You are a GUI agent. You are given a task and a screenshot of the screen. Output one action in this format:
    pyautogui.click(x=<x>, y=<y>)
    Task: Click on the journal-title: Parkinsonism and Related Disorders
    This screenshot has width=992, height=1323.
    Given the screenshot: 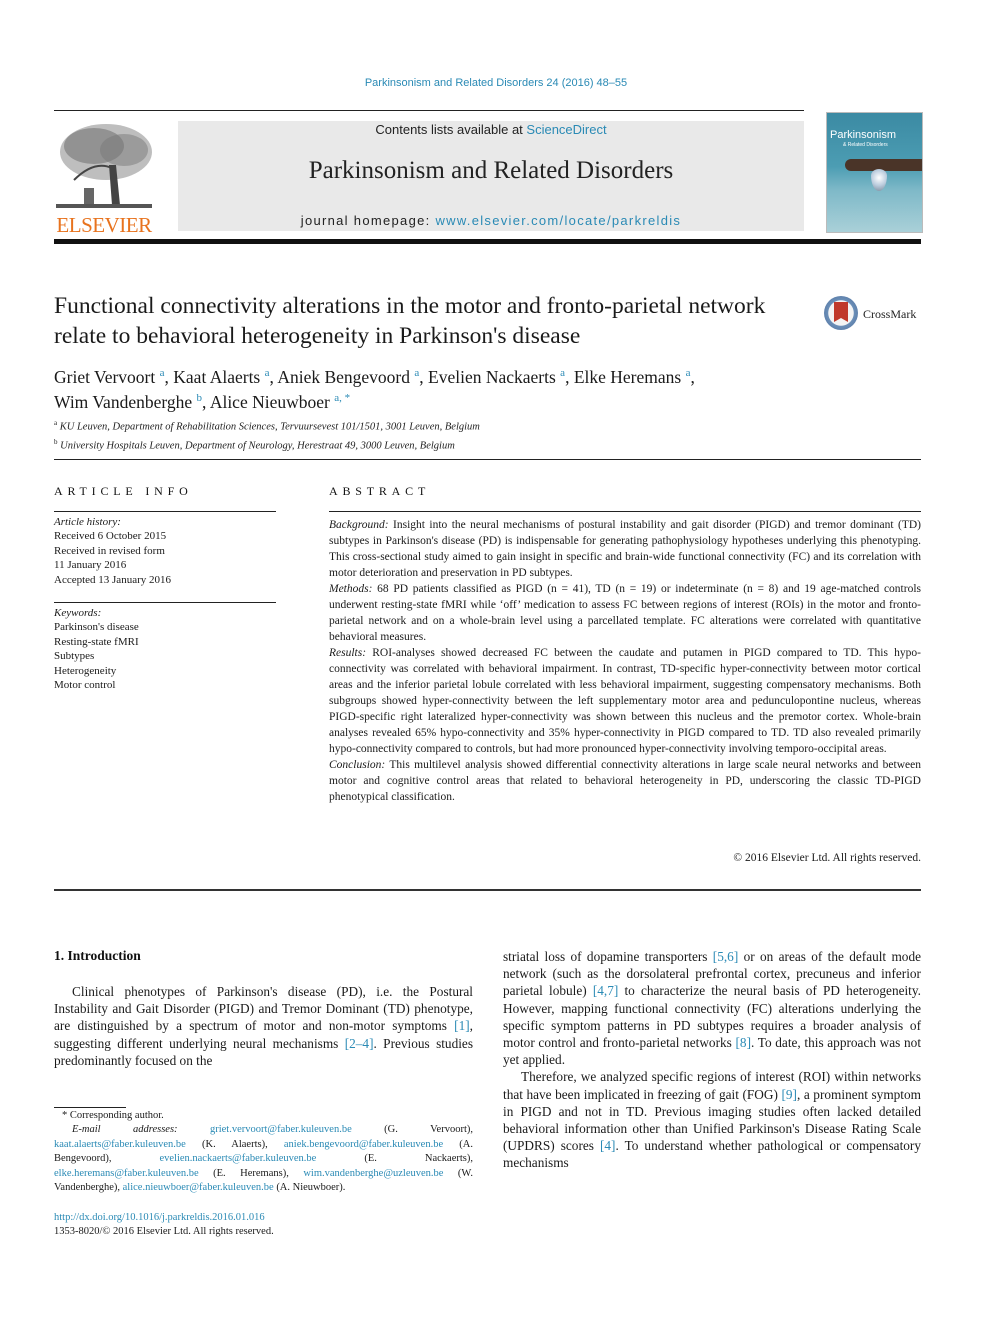 What is the action you would take?
    pyautogui.click(x=491, y=170)
    